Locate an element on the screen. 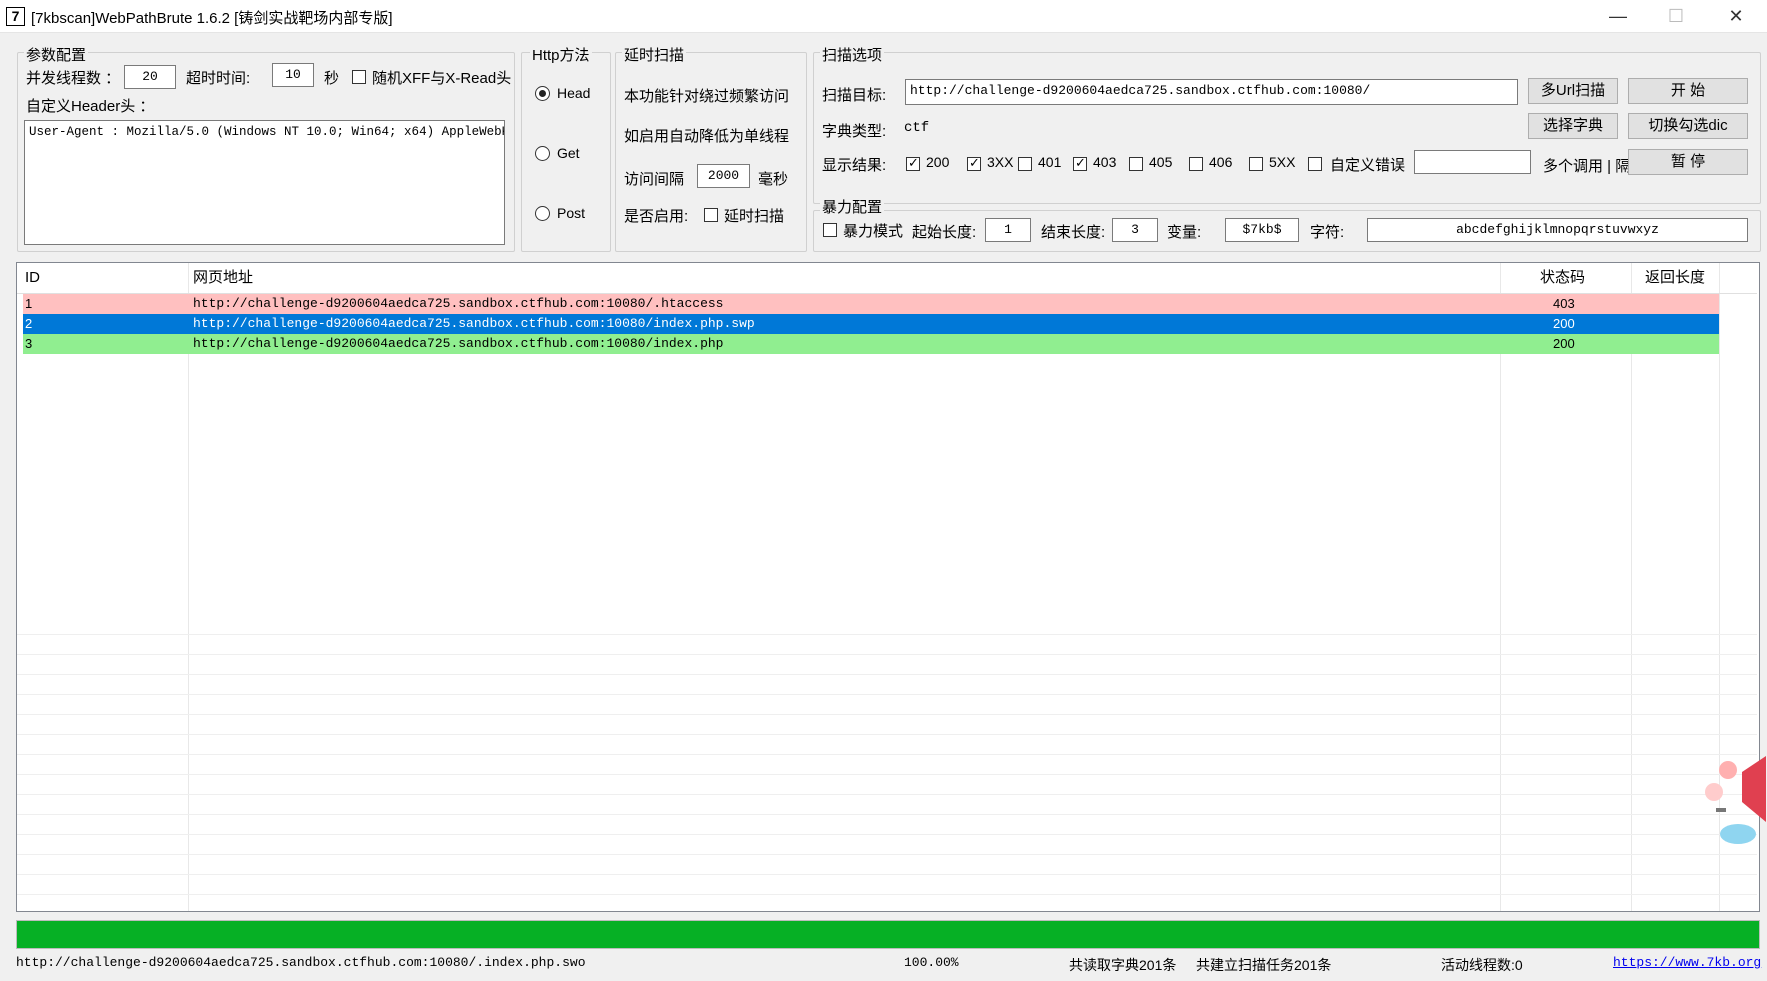 The image size is (1767, 981). filter-406-checkbox is located at coordinates (1196, 164).